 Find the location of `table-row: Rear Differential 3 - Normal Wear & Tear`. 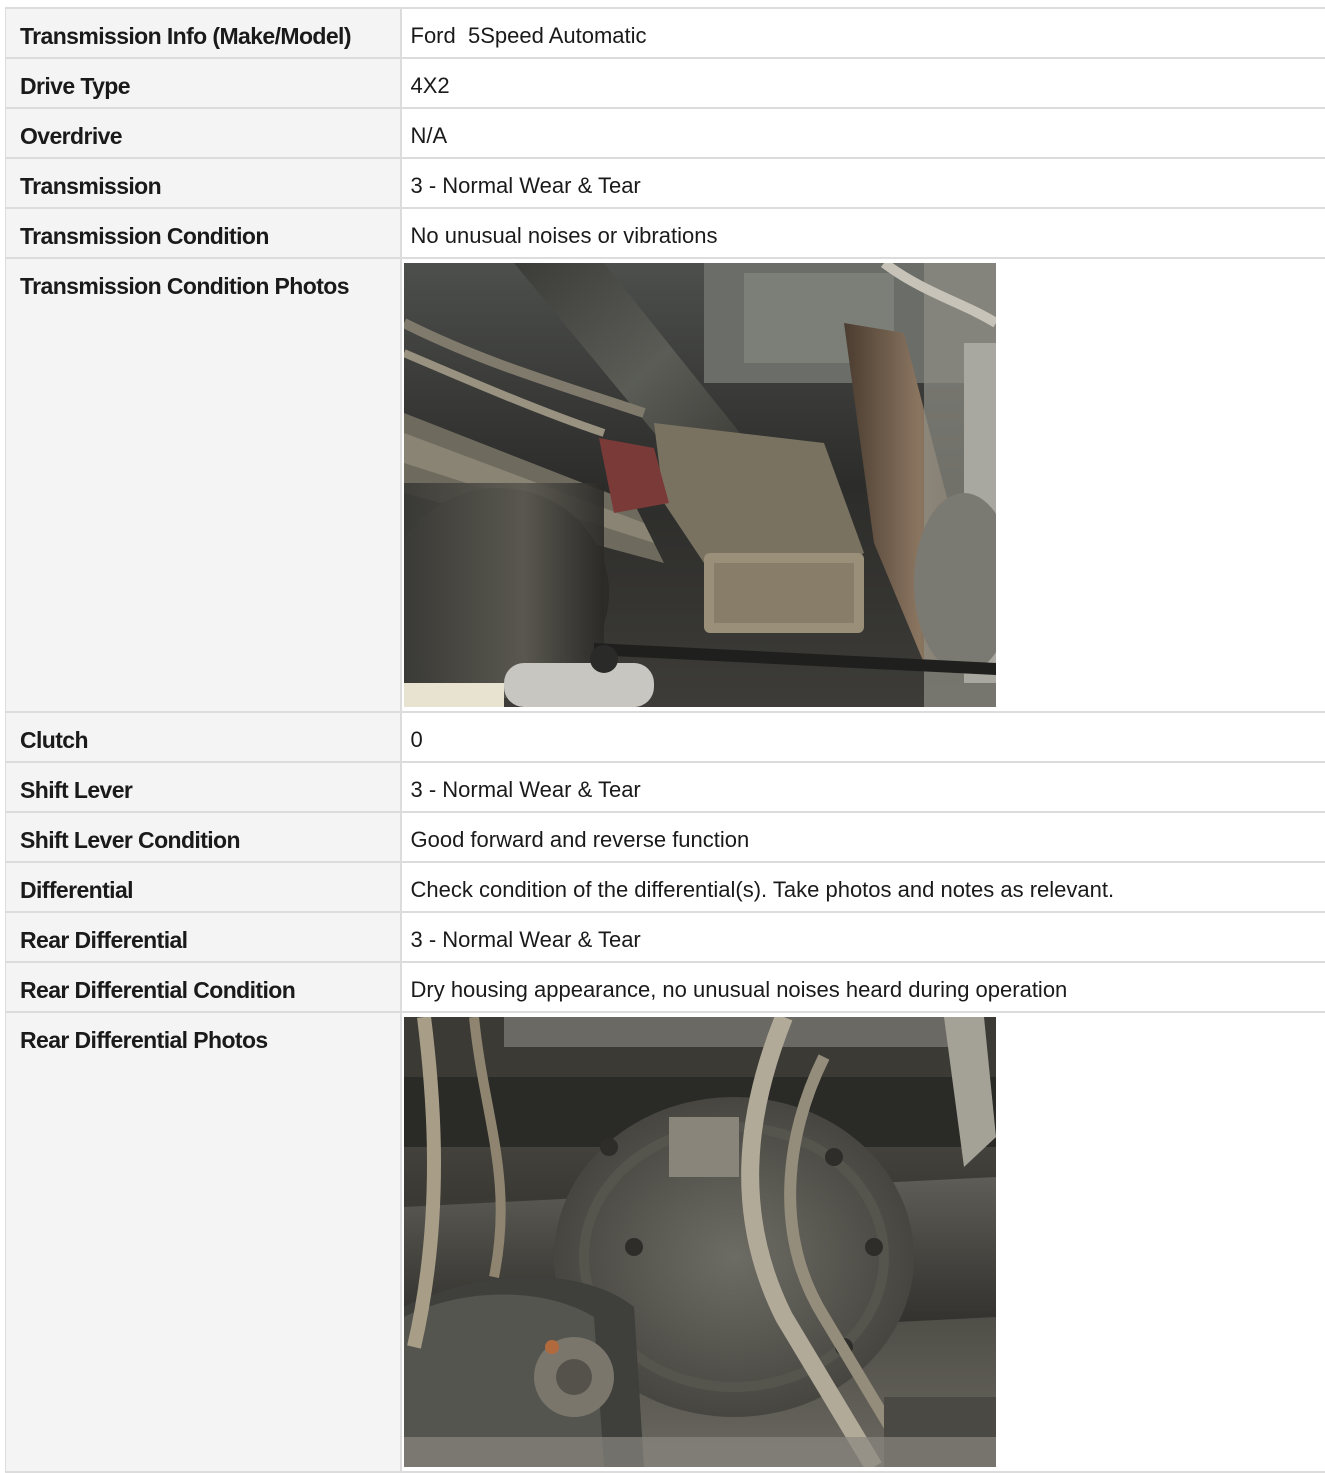

table-row: Rear Differential 3 - Normal Wear & Tear is located at coordinates (665, 937).